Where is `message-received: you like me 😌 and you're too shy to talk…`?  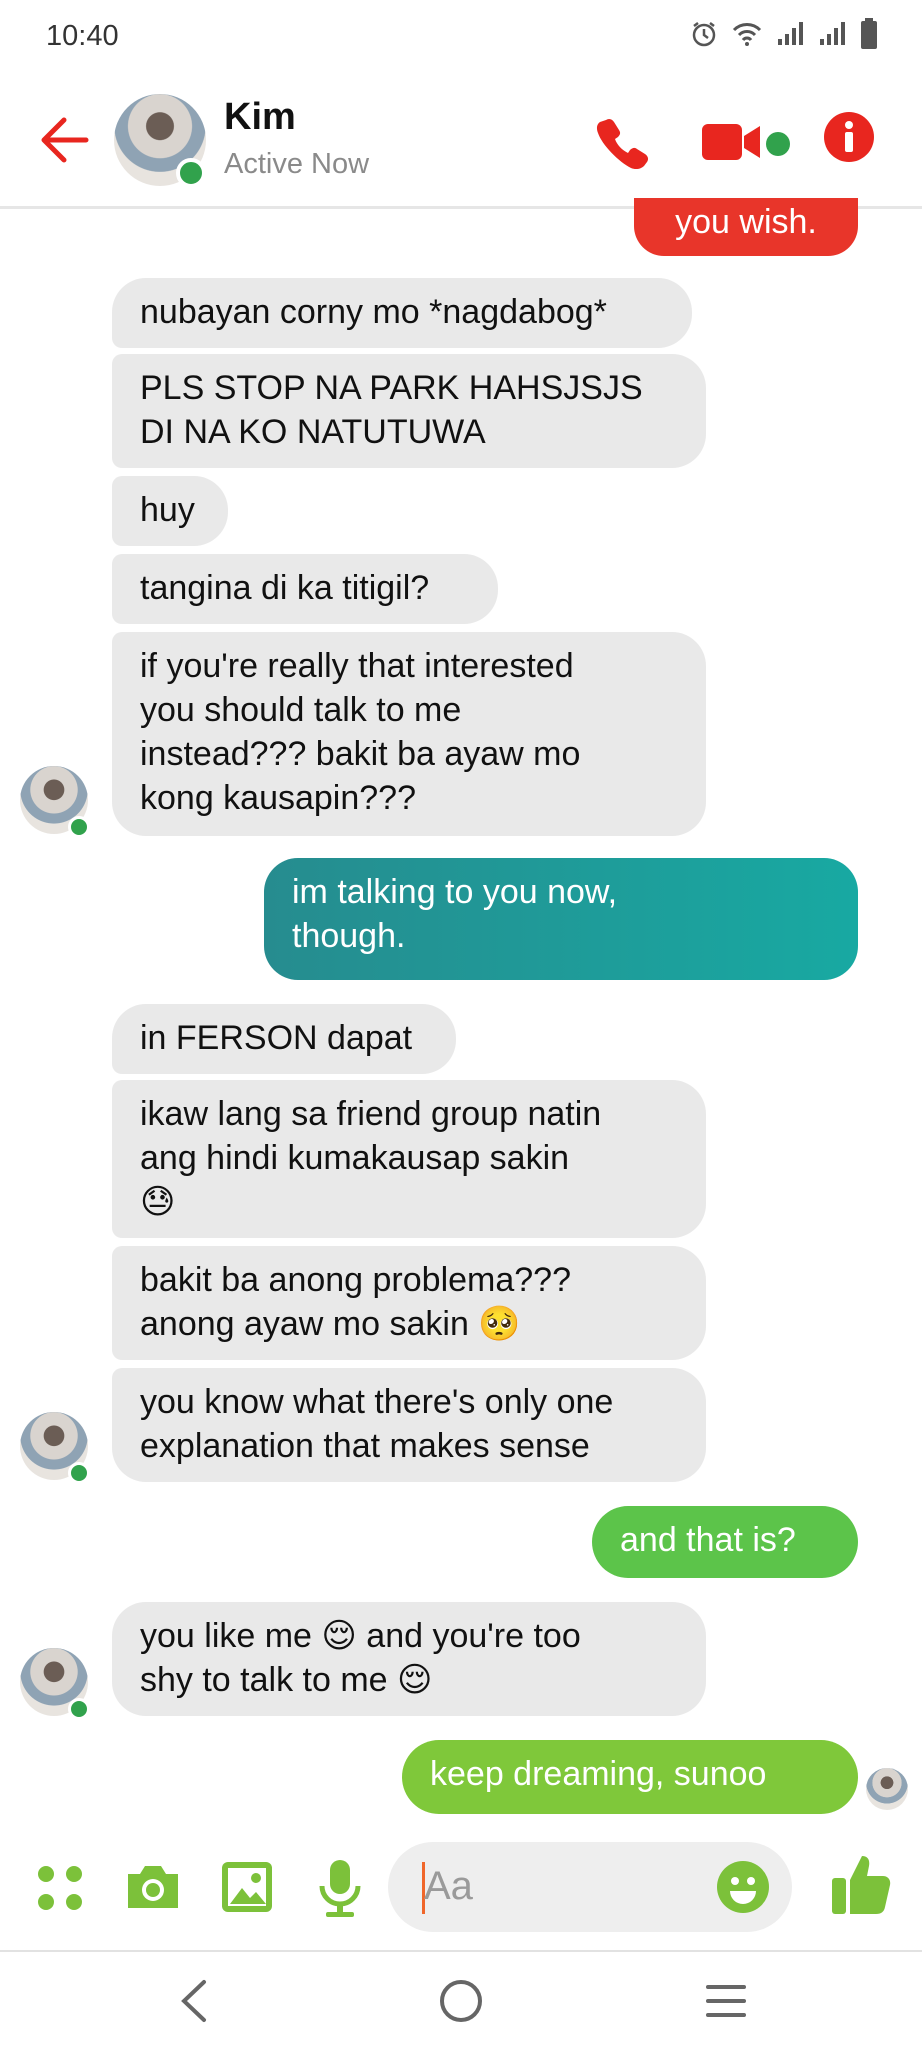 message-received: you like me 😌 and you're too shy to talk… is located at coordinates (409, 1659).